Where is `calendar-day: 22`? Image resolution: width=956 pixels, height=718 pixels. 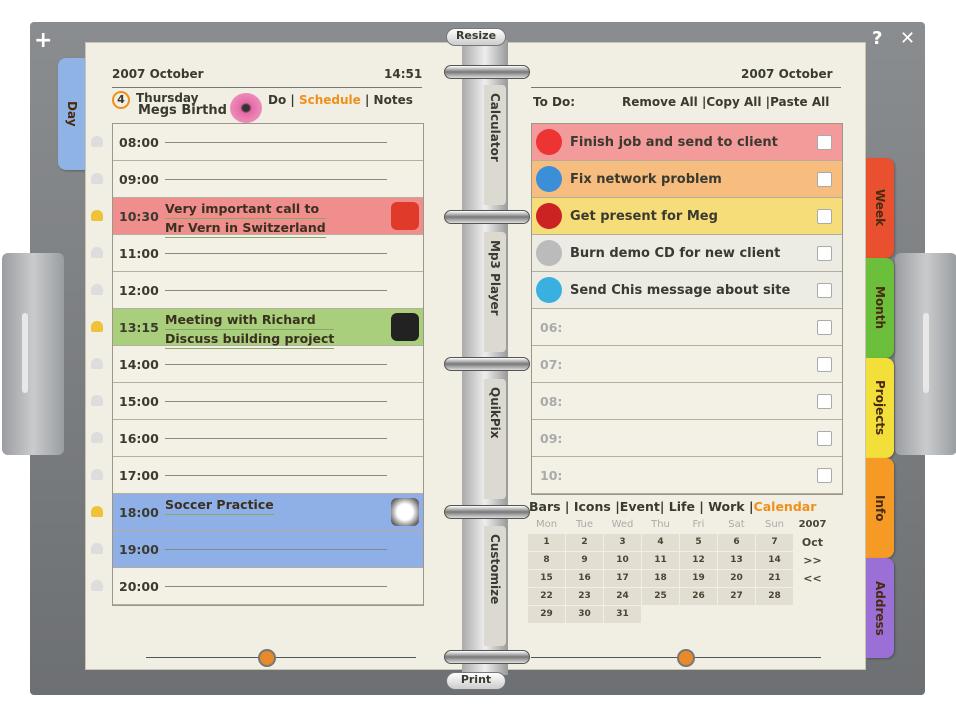 calendar-day: 22 is located at coordinates (546, 596).